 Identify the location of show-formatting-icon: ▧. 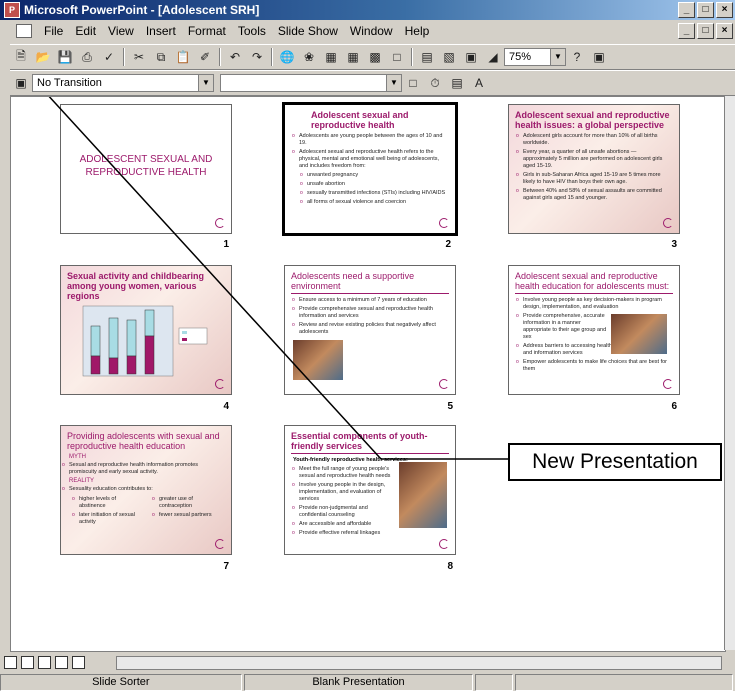
(449, 57).